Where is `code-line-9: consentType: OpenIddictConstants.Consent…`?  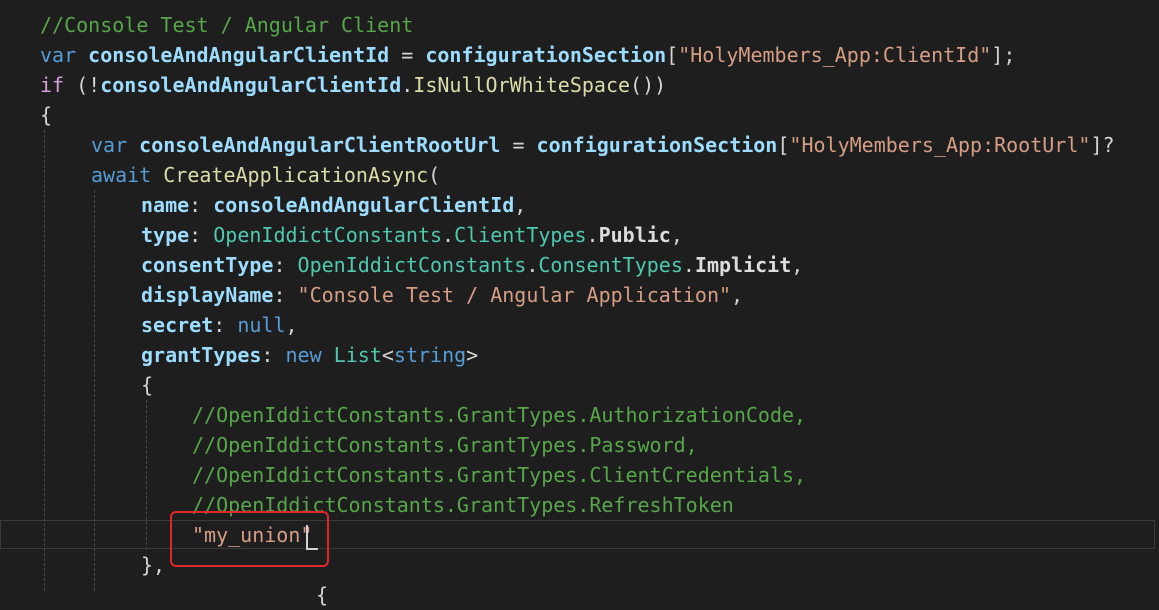
code-line-9: consentType: OpenIddictConstants.Consent… is located at coordinates (472, 265).